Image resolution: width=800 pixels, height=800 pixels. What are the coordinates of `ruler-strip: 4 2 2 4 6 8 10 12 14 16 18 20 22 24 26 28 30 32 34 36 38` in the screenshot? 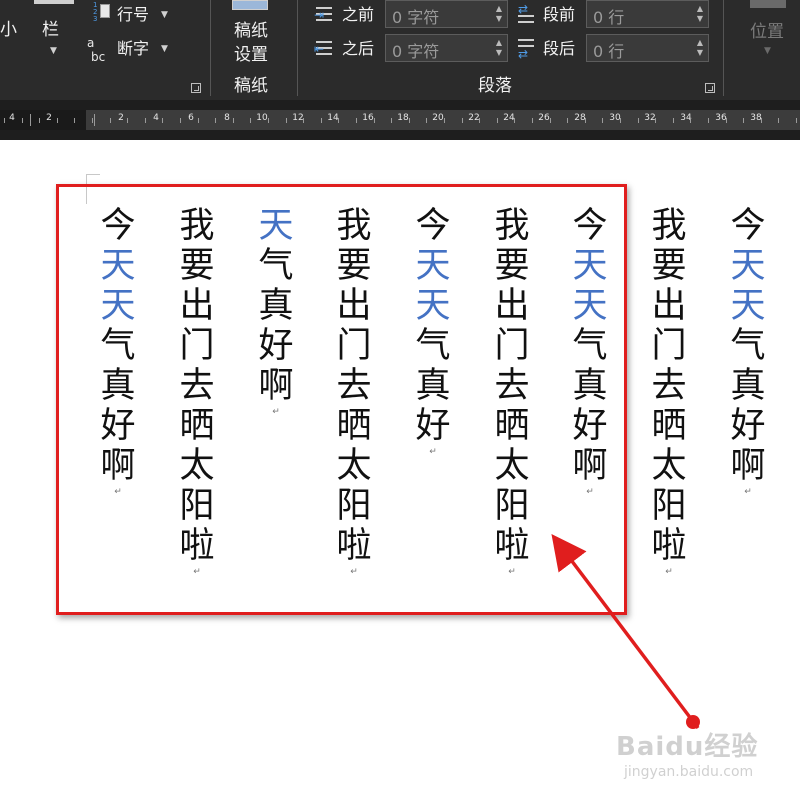 It's located at (400, 120).